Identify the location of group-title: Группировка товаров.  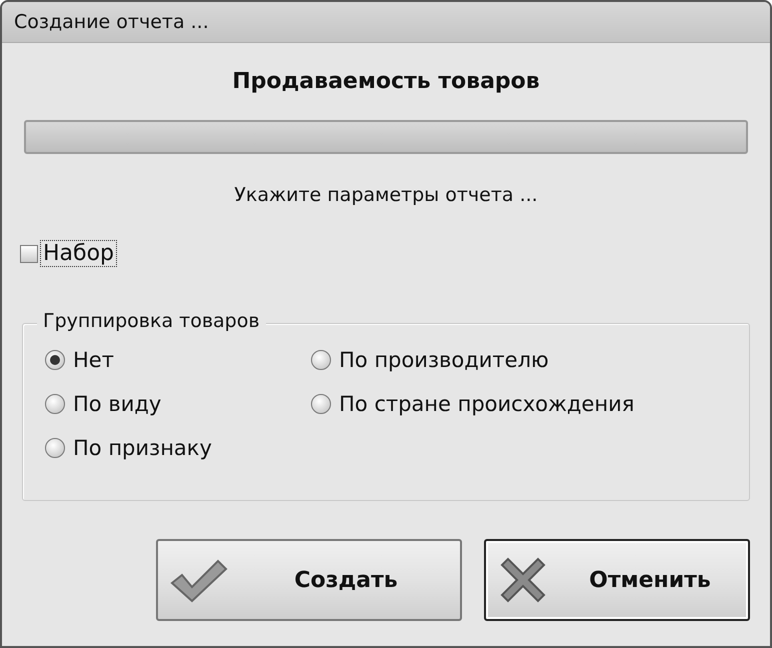
(151, 321).